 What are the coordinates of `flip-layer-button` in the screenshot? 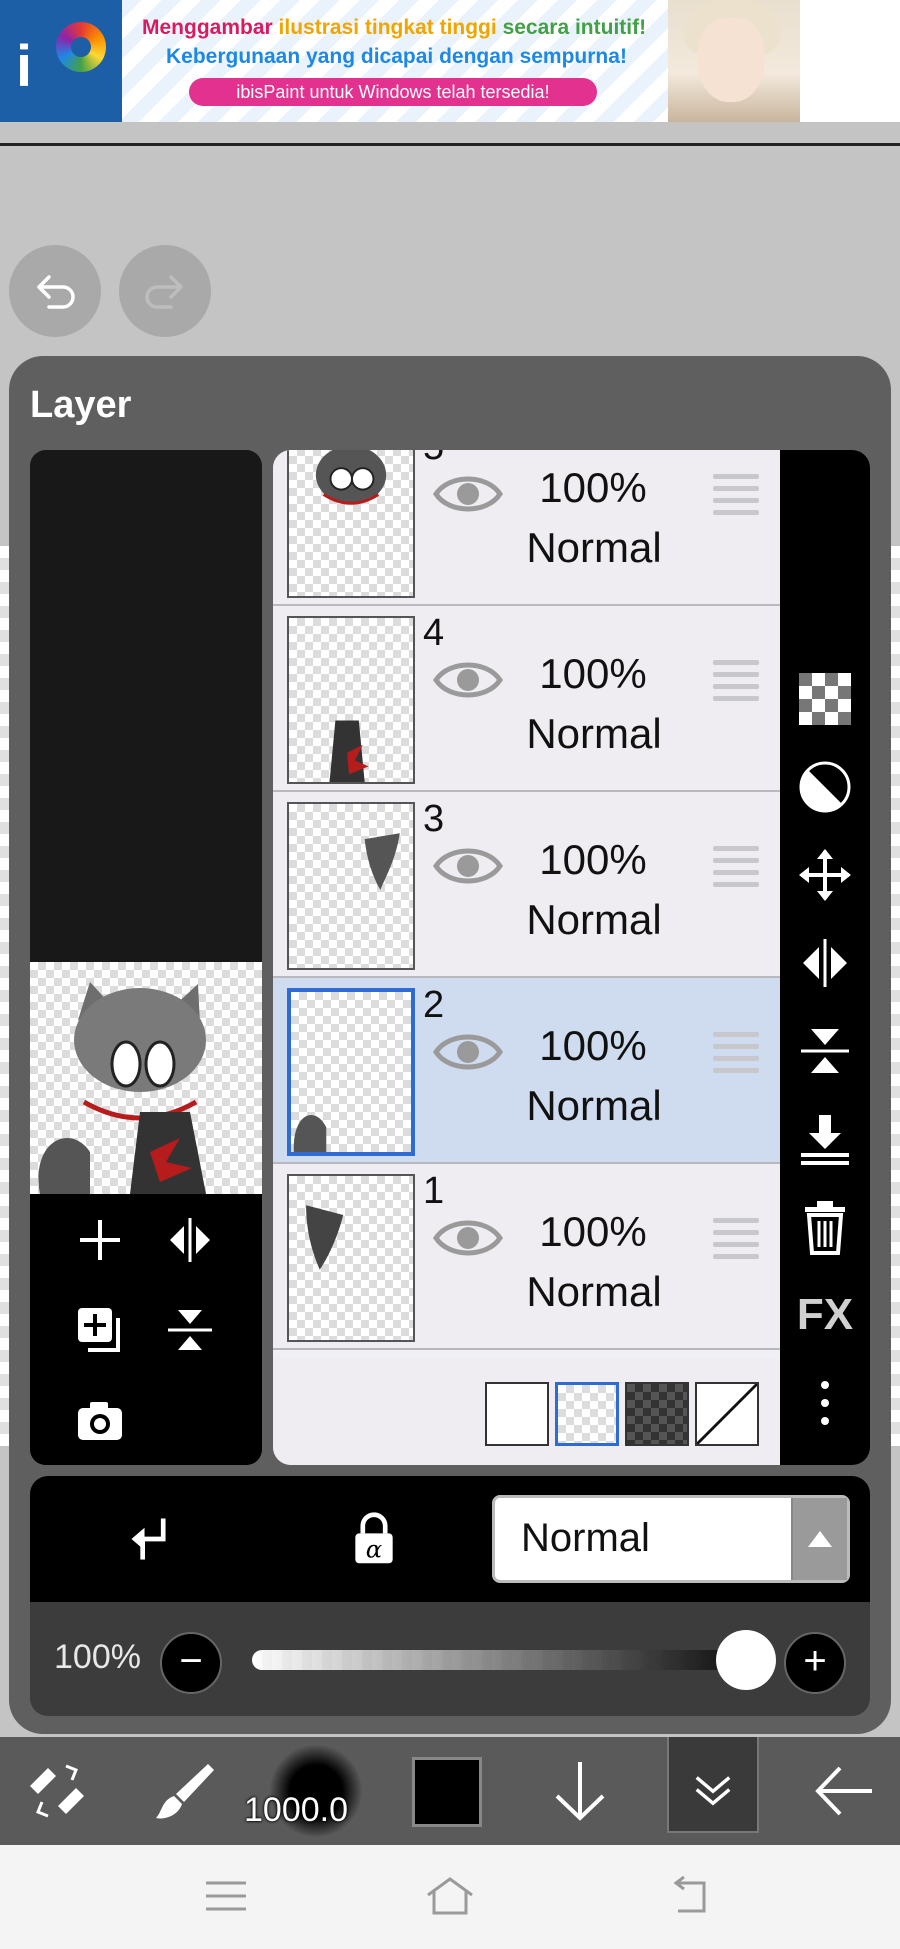 It's located at (190, 1240).